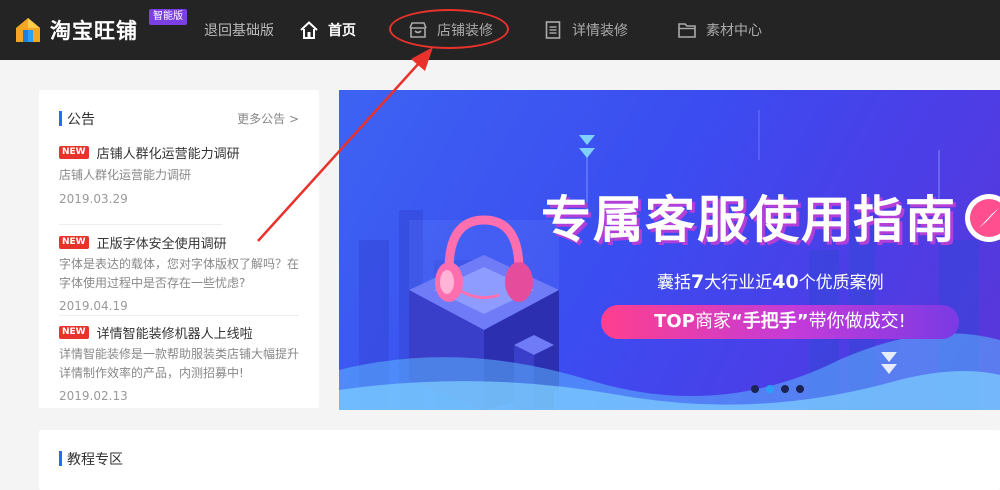 The image size is (1000, 490). What do you see at coordinates (327, 30) in the screenshot?
I see `nav-home: 首页` at bounding box center [327, 30].